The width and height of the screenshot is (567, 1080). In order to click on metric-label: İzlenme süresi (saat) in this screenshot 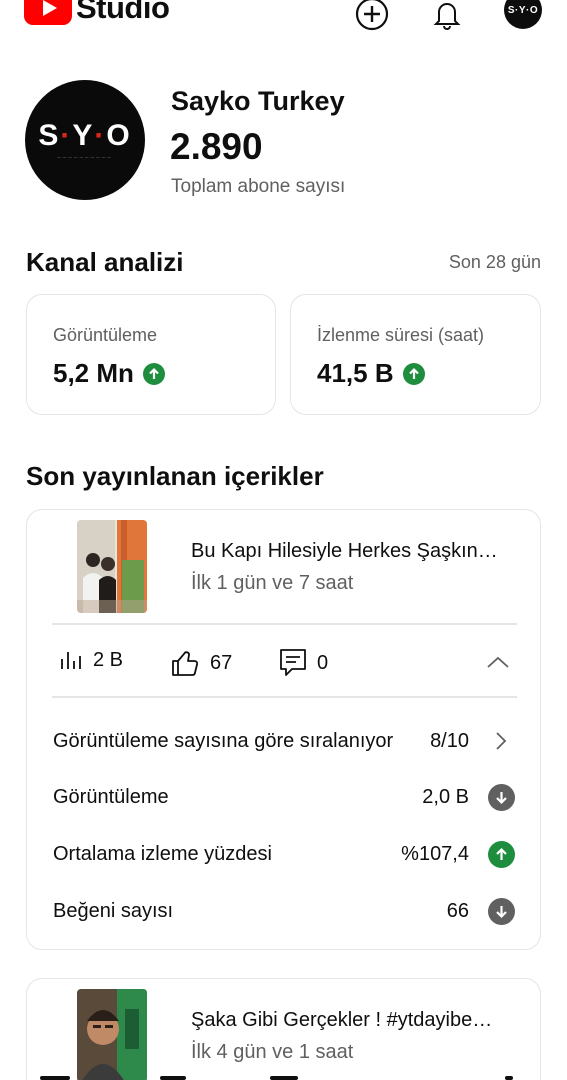, I will do `click(401, 335)`.